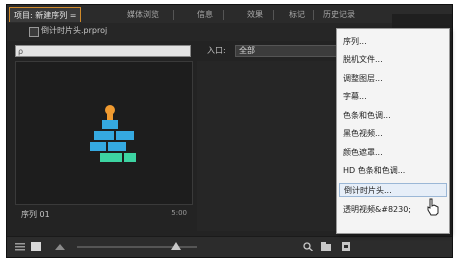  I want to click on hand-pointer-icon, so click(433, 207).